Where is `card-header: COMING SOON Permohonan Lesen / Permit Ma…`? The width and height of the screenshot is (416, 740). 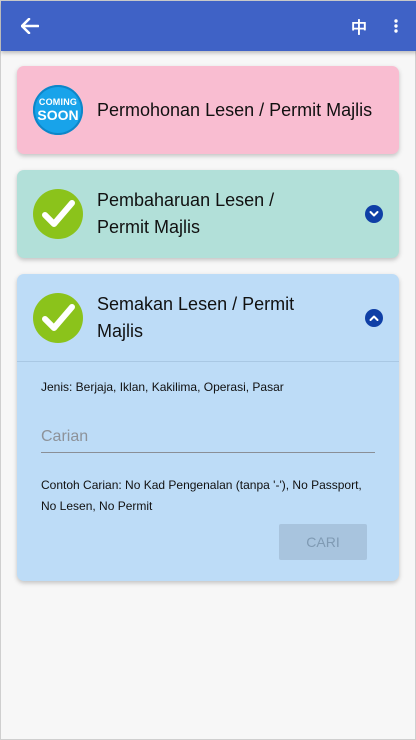 card-header: COMING SOON Permohonan Lesen / Permit Ma… is located at coordinates (208, 110).